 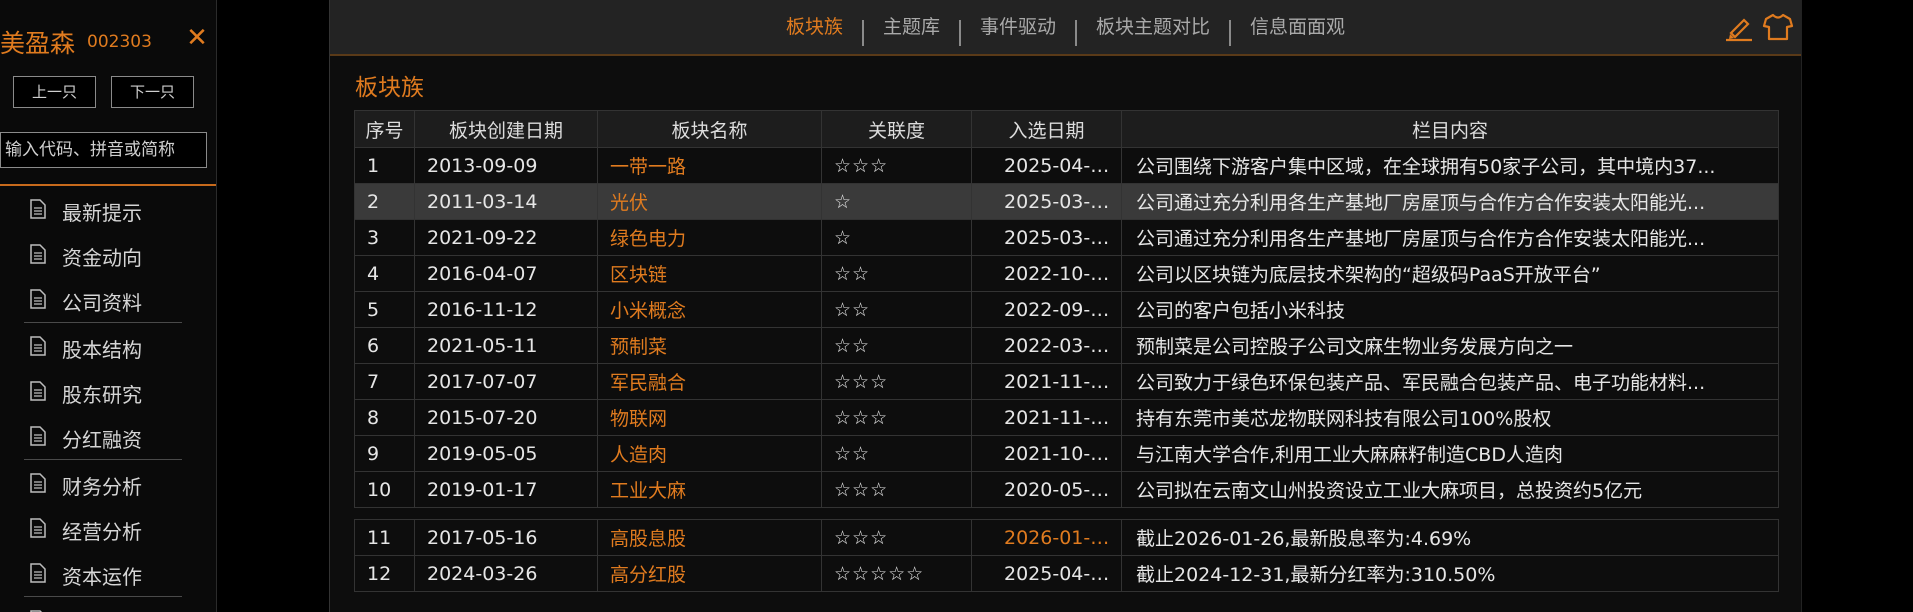 I want to click on cell-index: 1, so click(x=384, y=165).